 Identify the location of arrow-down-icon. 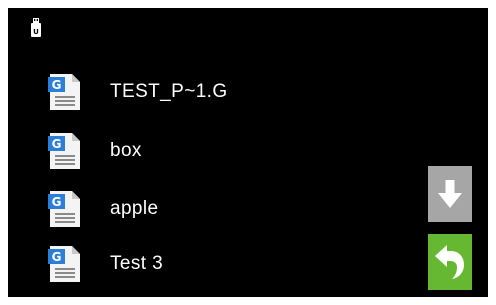
(450, 194).